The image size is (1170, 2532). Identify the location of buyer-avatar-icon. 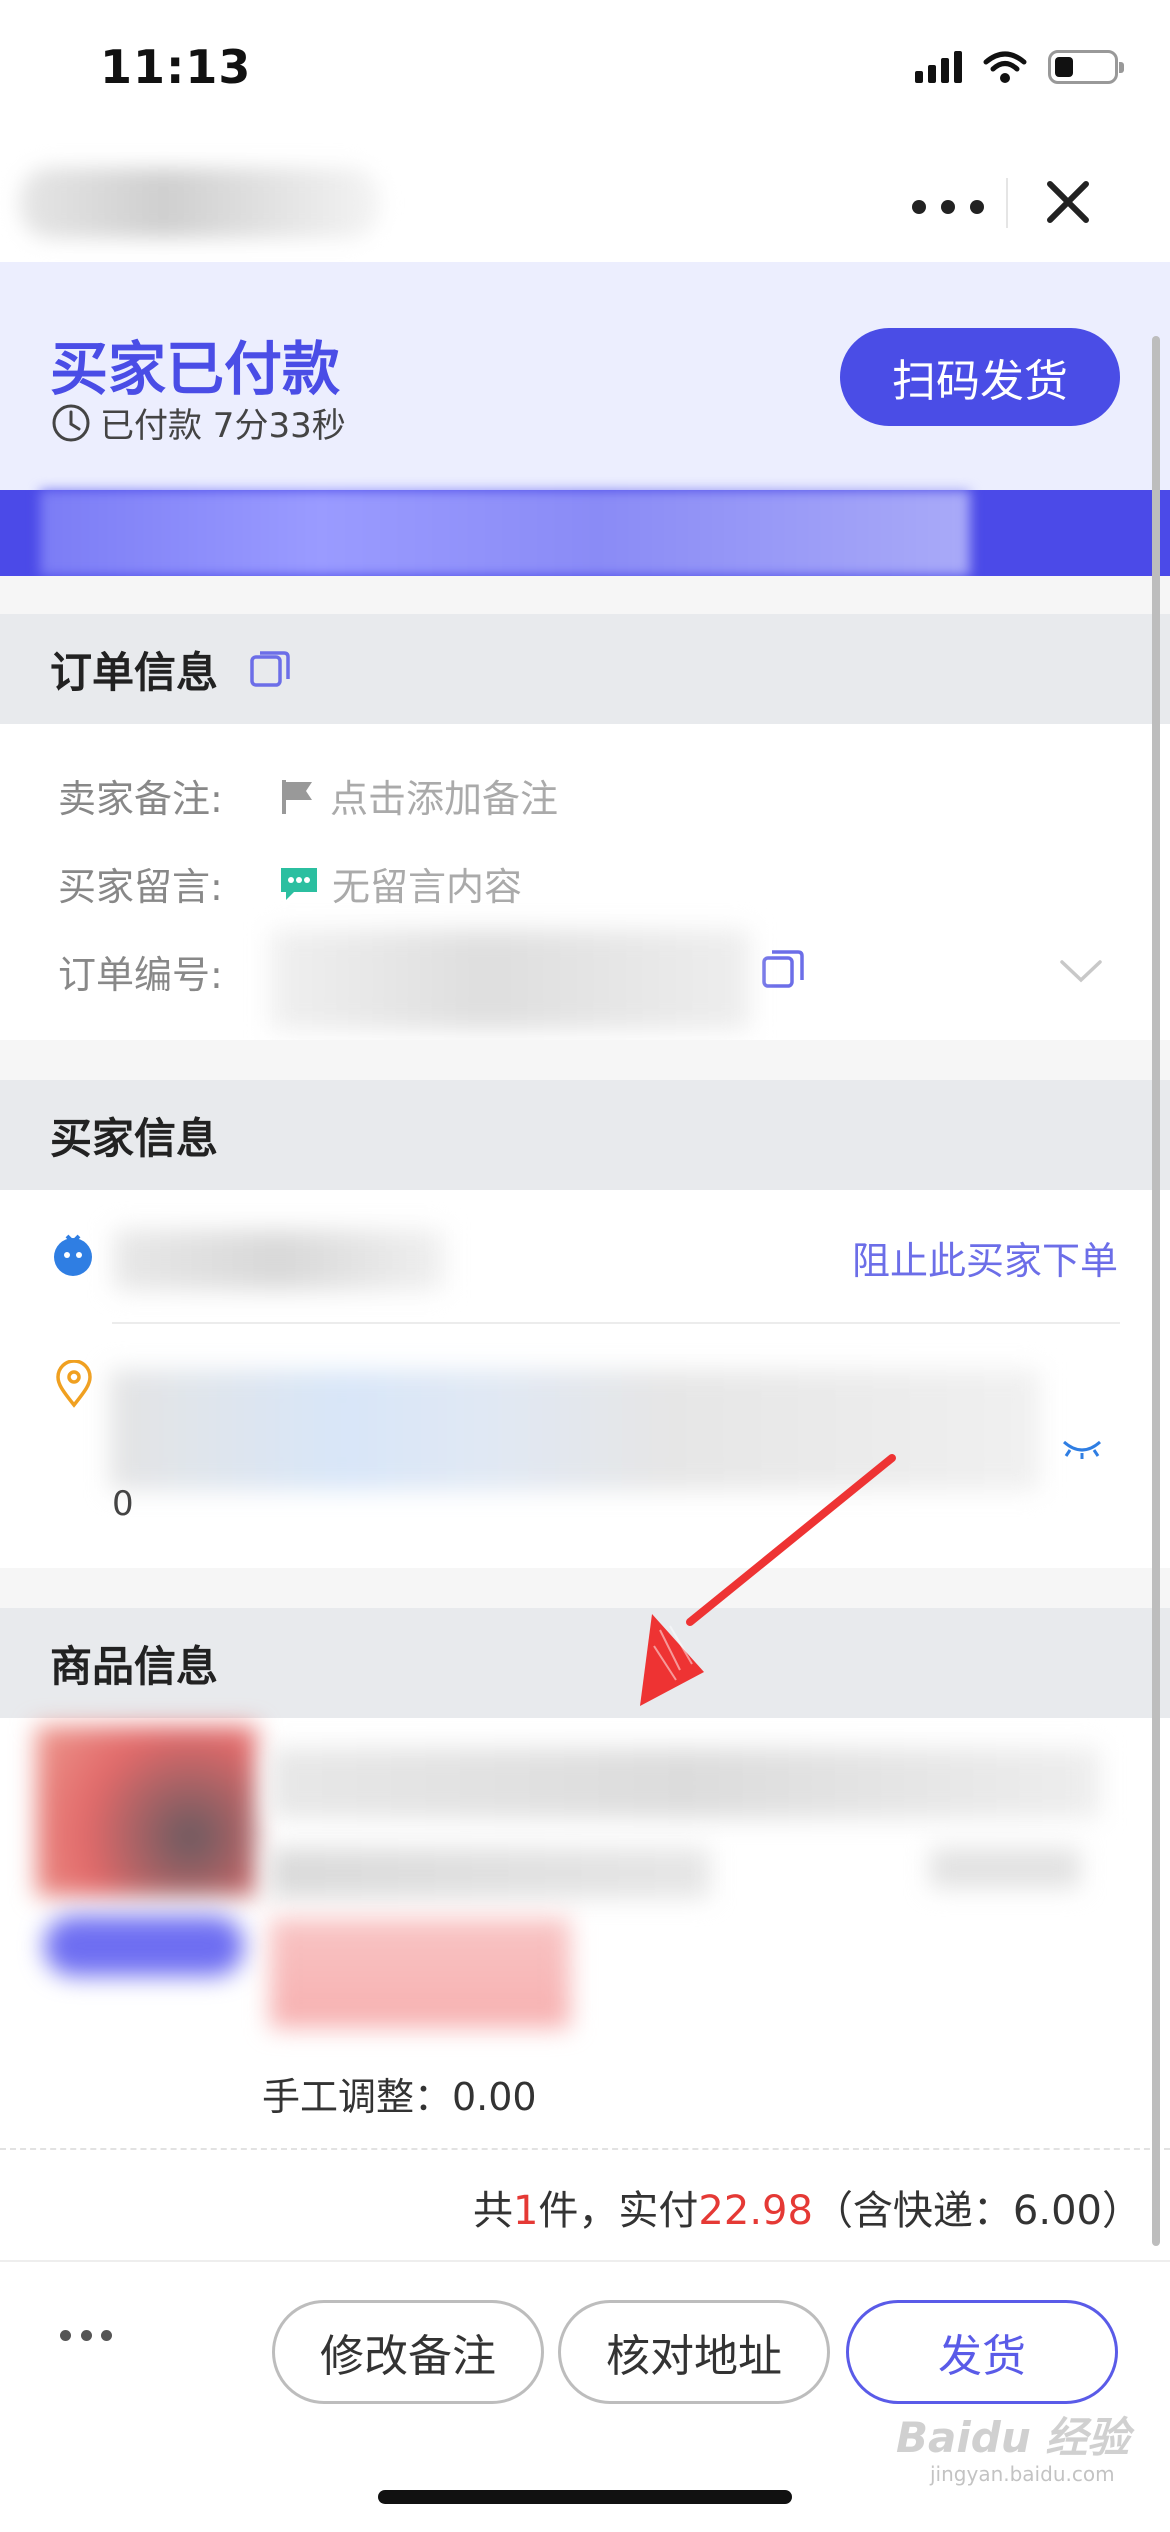
(73, 1255).